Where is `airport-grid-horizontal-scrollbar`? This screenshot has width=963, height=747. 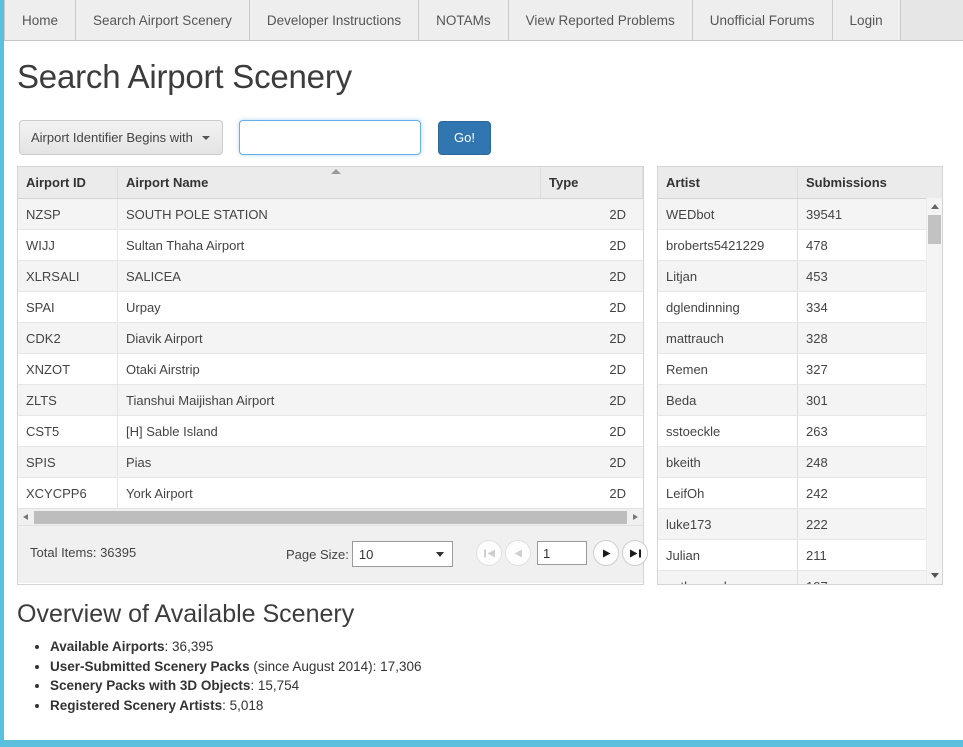
airport-grid-horizontal-scrollbar is located at coordinates (330, 516).